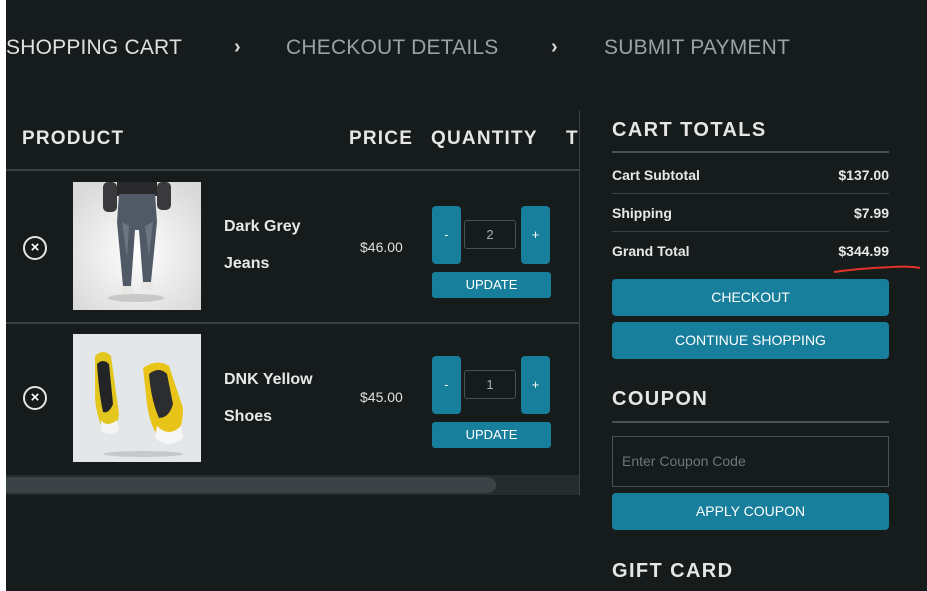 Image resolution: width=927 pixels, height=591 pixels. I want to click on column-header-product: PRODUCT, so click(73, 138).